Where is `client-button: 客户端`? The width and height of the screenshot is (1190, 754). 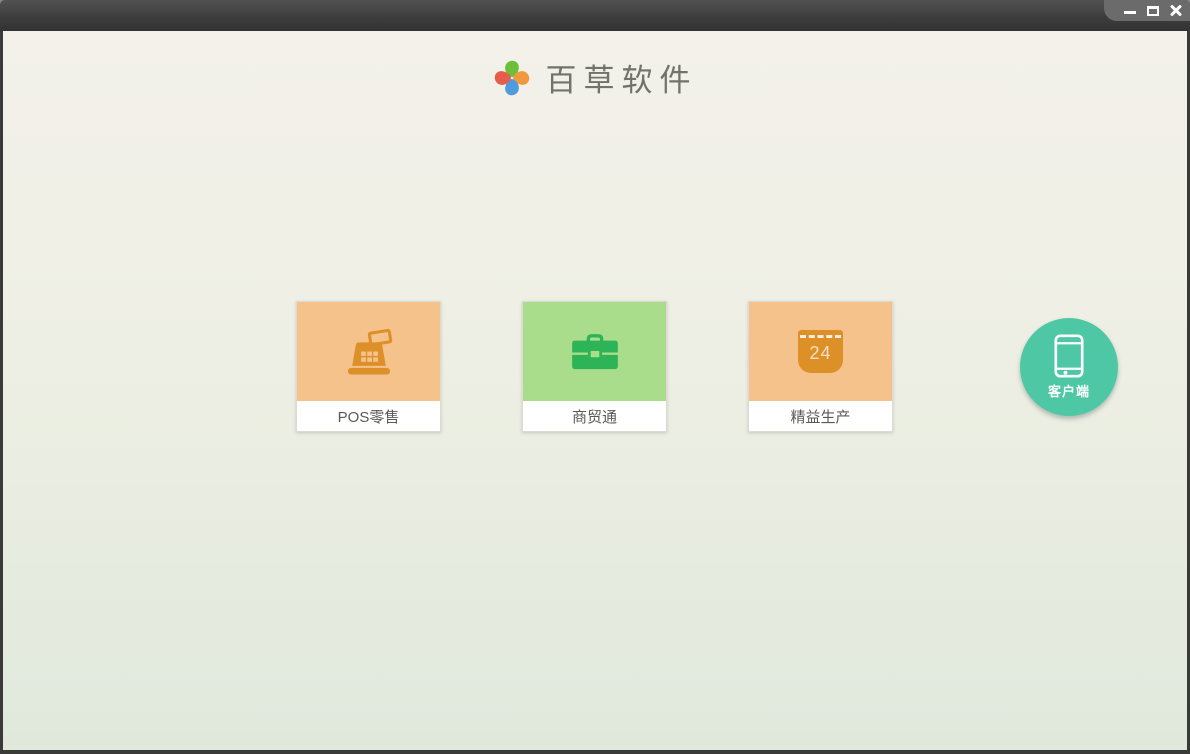 client-button: 客户端 is located at coordinates (1069, 367).